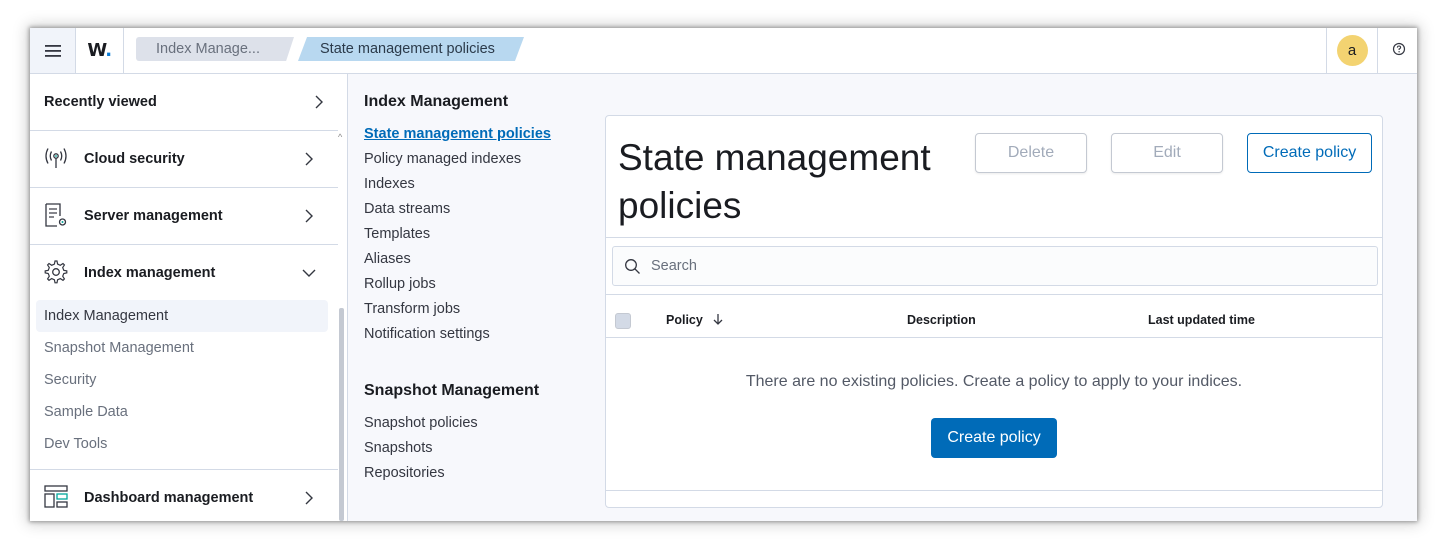 The height and width of the screenshot is (553, 1447). Describe the element at coordinates (457, 134) in the screenshot. I see `link-state-management-policies: State management policies` at that location.